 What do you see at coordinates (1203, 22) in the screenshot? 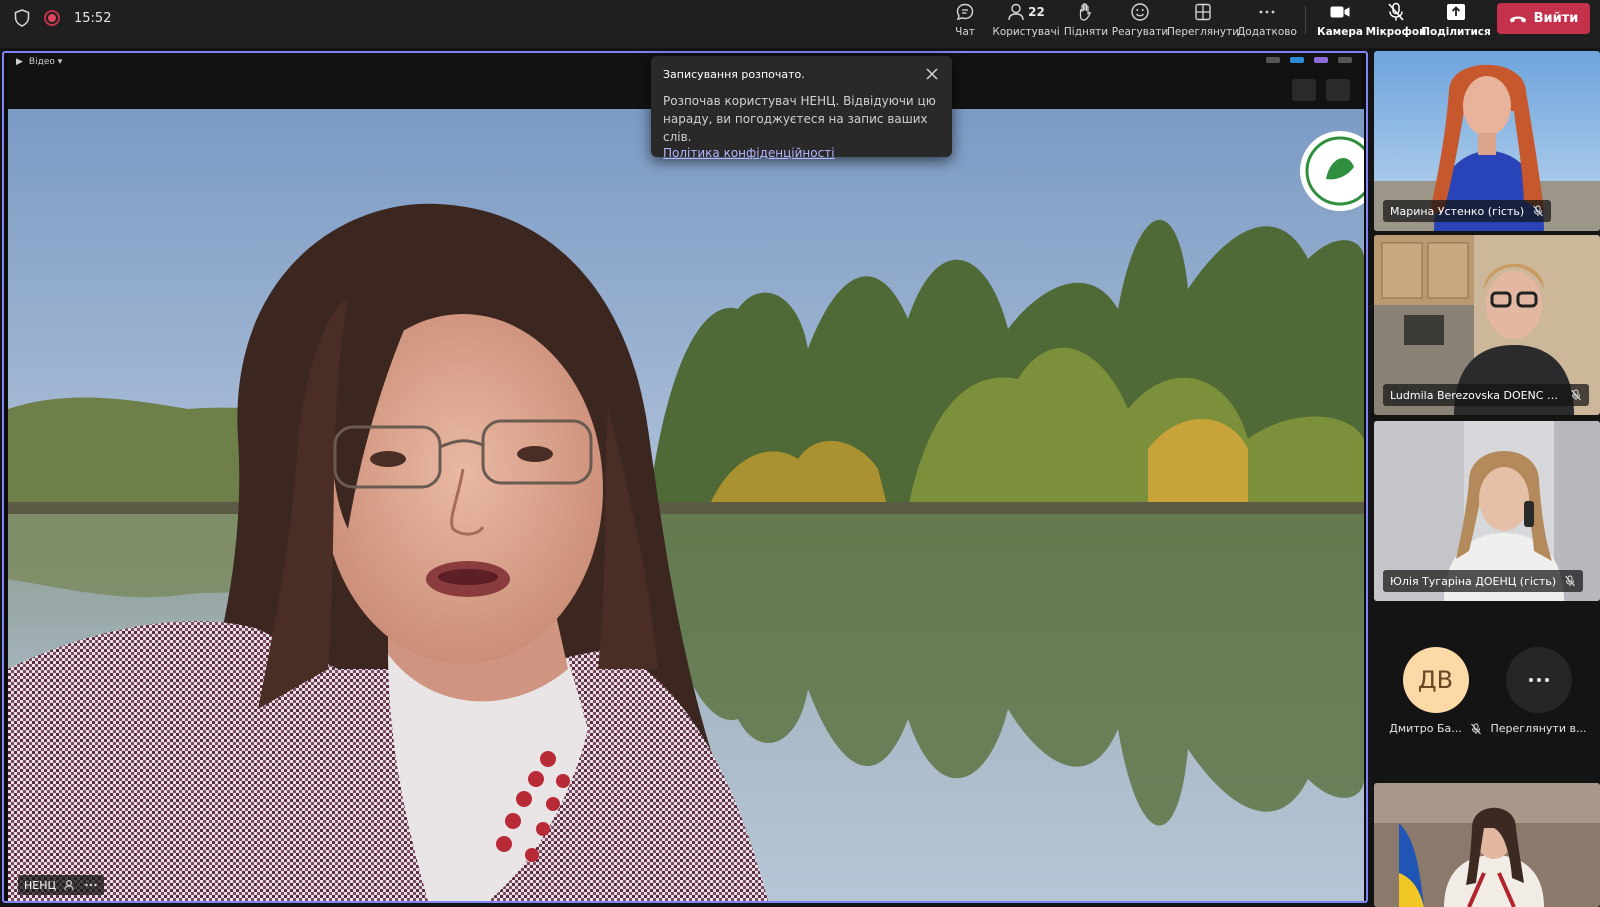
I see `view-button: Переглянути` at bounding box center [1203, 22].